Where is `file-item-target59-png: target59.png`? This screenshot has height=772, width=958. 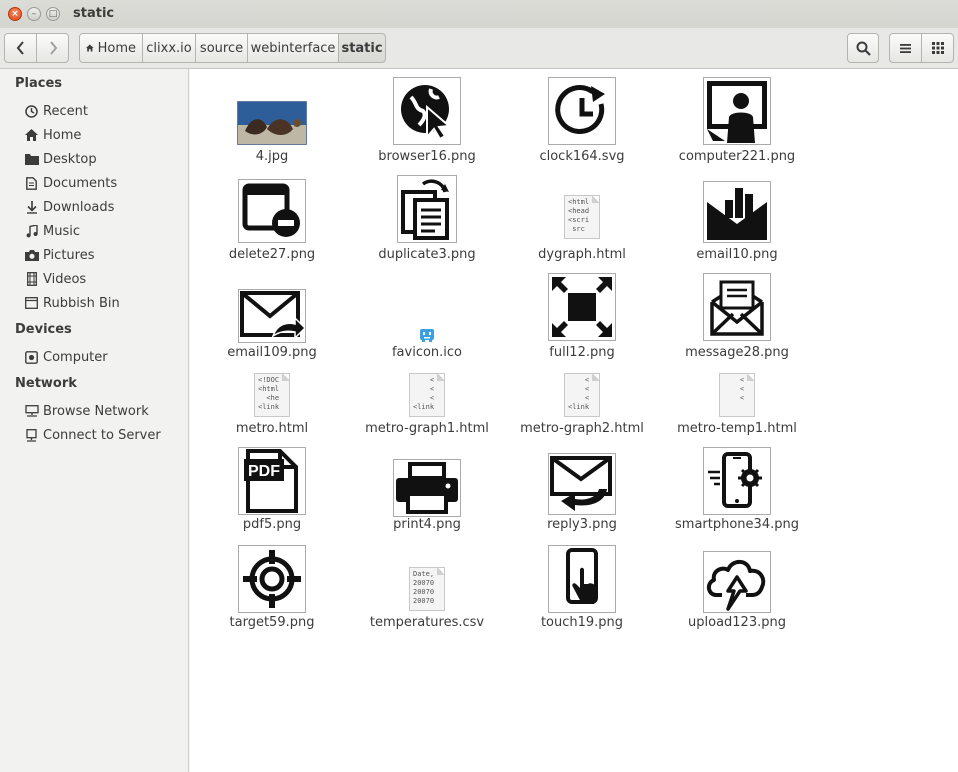
file-item-target59-png: target59.png is located at coordinates (272, 590).